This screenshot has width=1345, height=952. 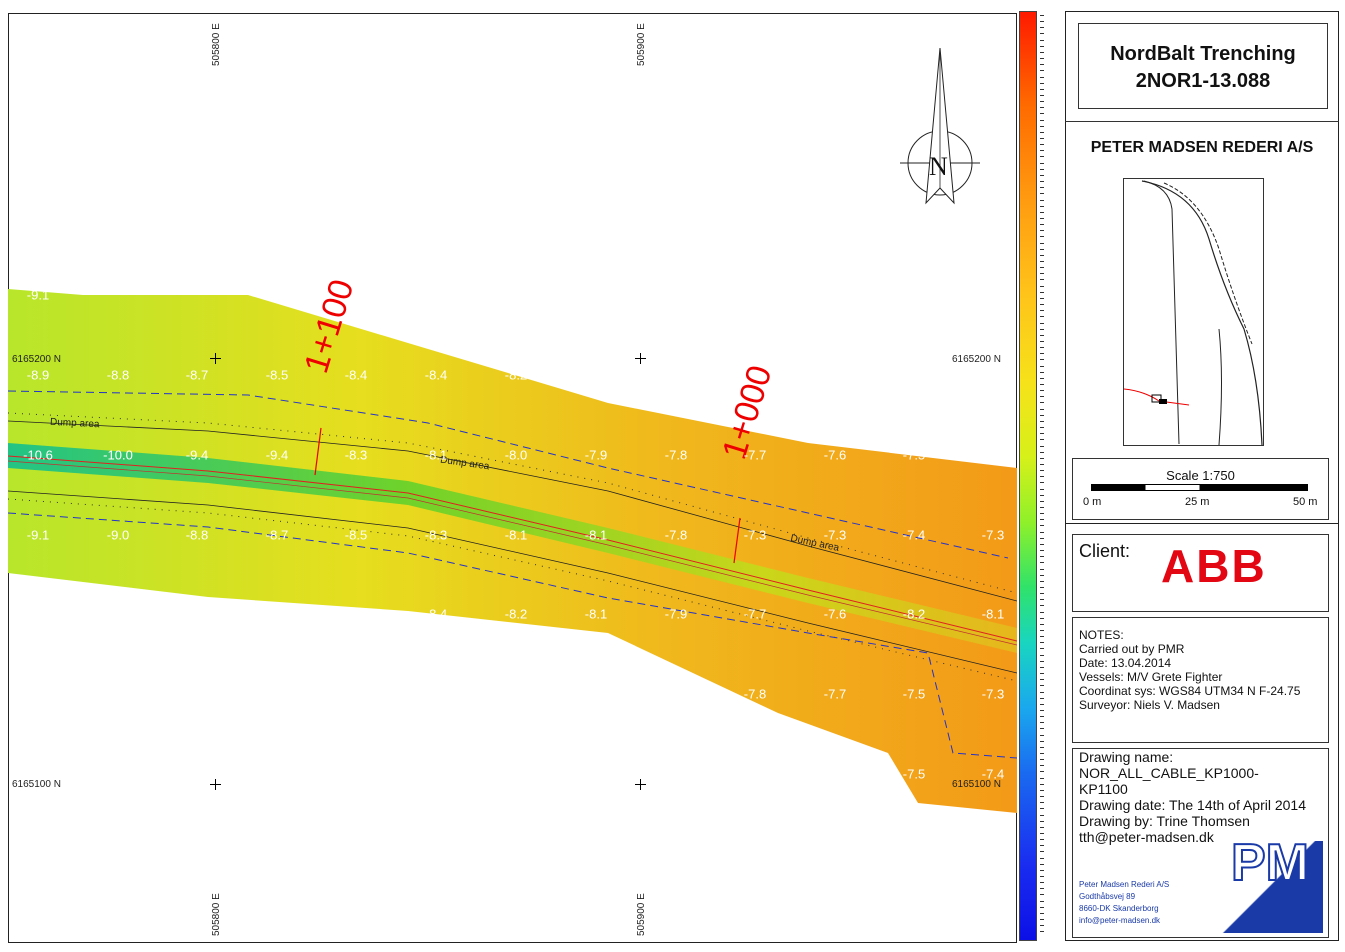 I want to click on depth-label: -10.0, so click(x=118, y=455).